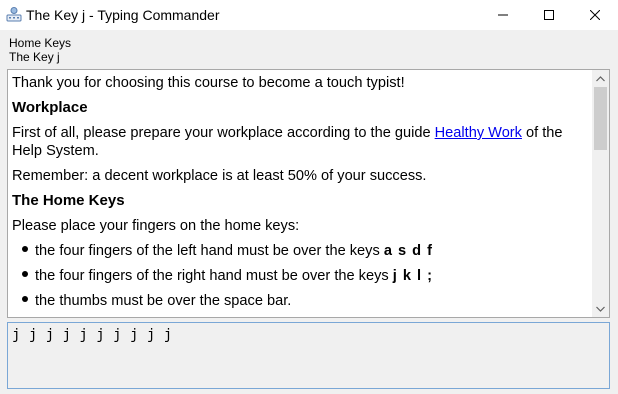 This screenshot has height=394, width=618. I want to click on maximize-icon, so click(549, 15).